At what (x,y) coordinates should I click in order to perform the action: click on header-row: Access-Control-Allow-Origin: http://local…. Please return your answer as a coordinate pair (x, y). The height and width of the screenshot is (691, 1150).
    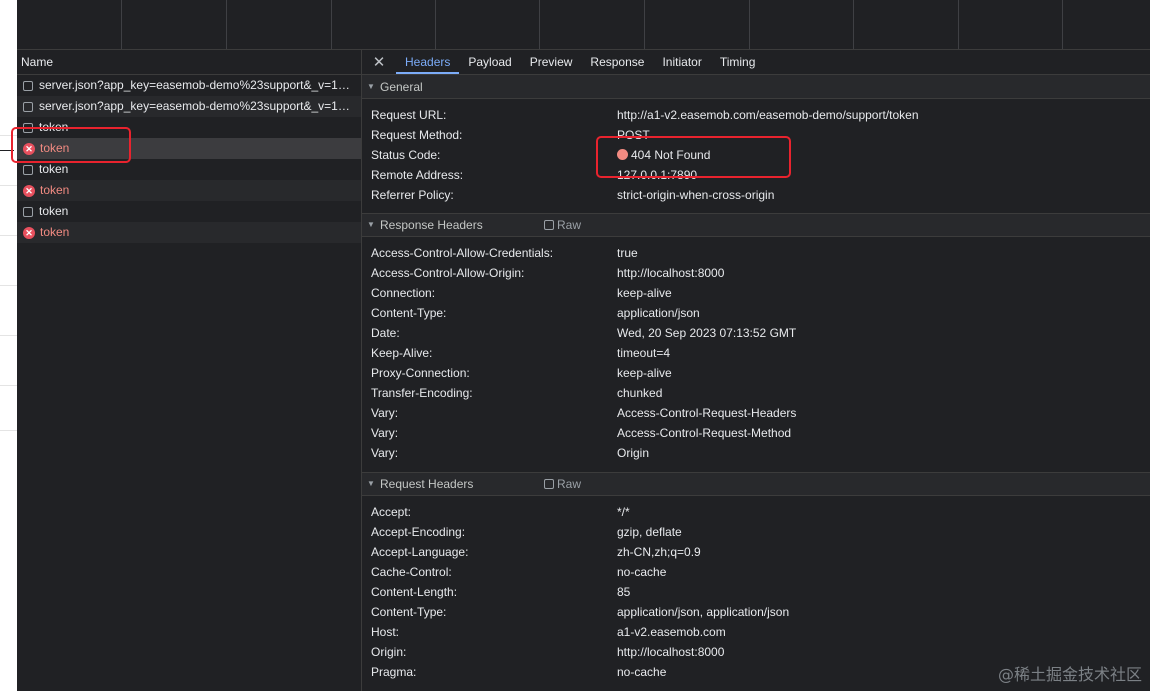
    Looking at the image, I should click on (756, 273).